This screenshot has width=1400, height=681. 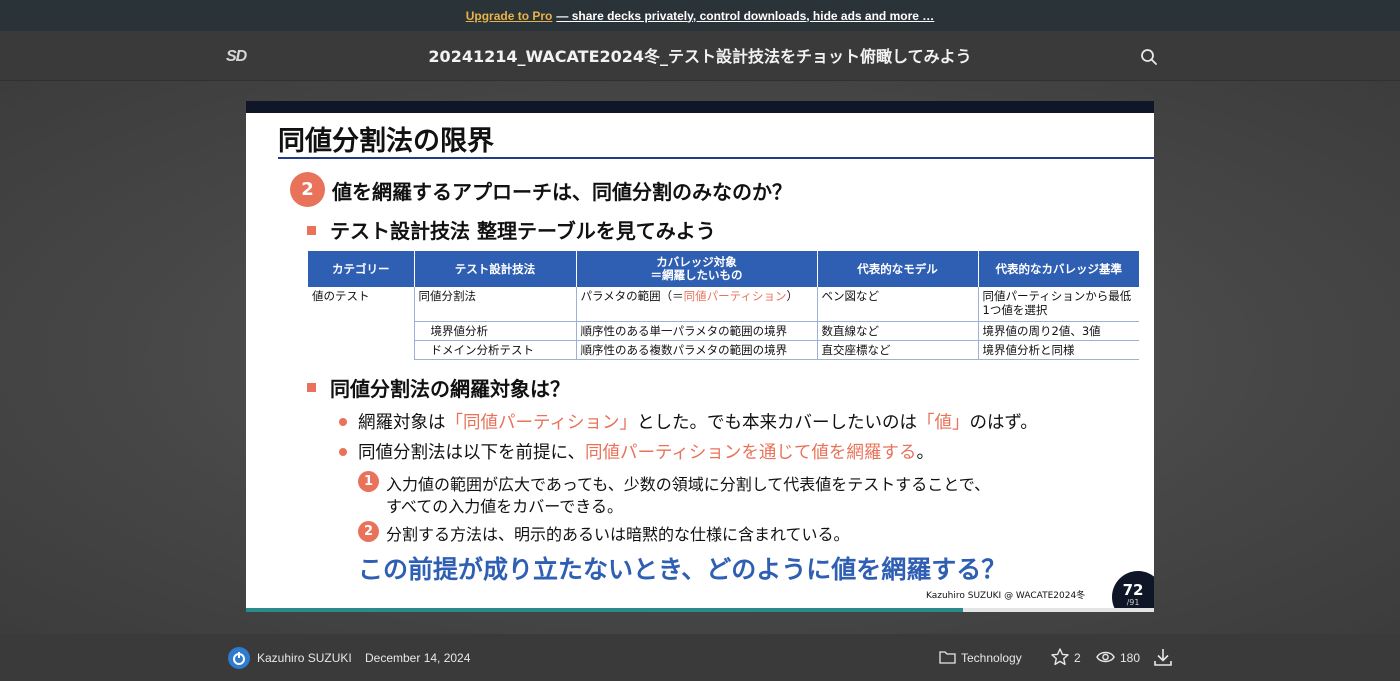 I want to click on bullet-text: のはず。, so click(x=1003, y=423).